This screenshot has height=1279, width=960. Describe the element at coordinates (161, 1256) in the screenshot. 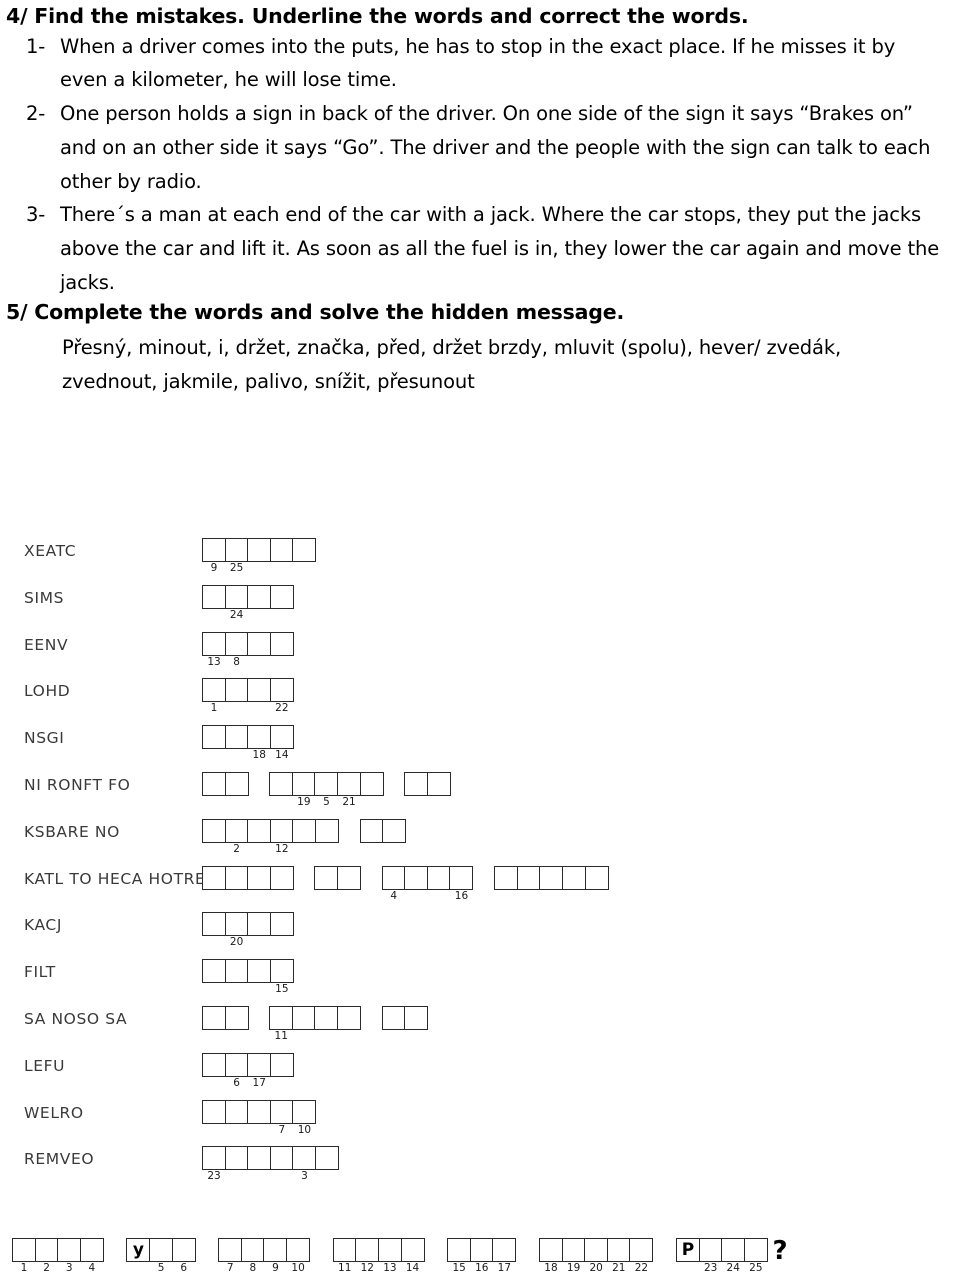

I see `letter-cell: 5` at that location.